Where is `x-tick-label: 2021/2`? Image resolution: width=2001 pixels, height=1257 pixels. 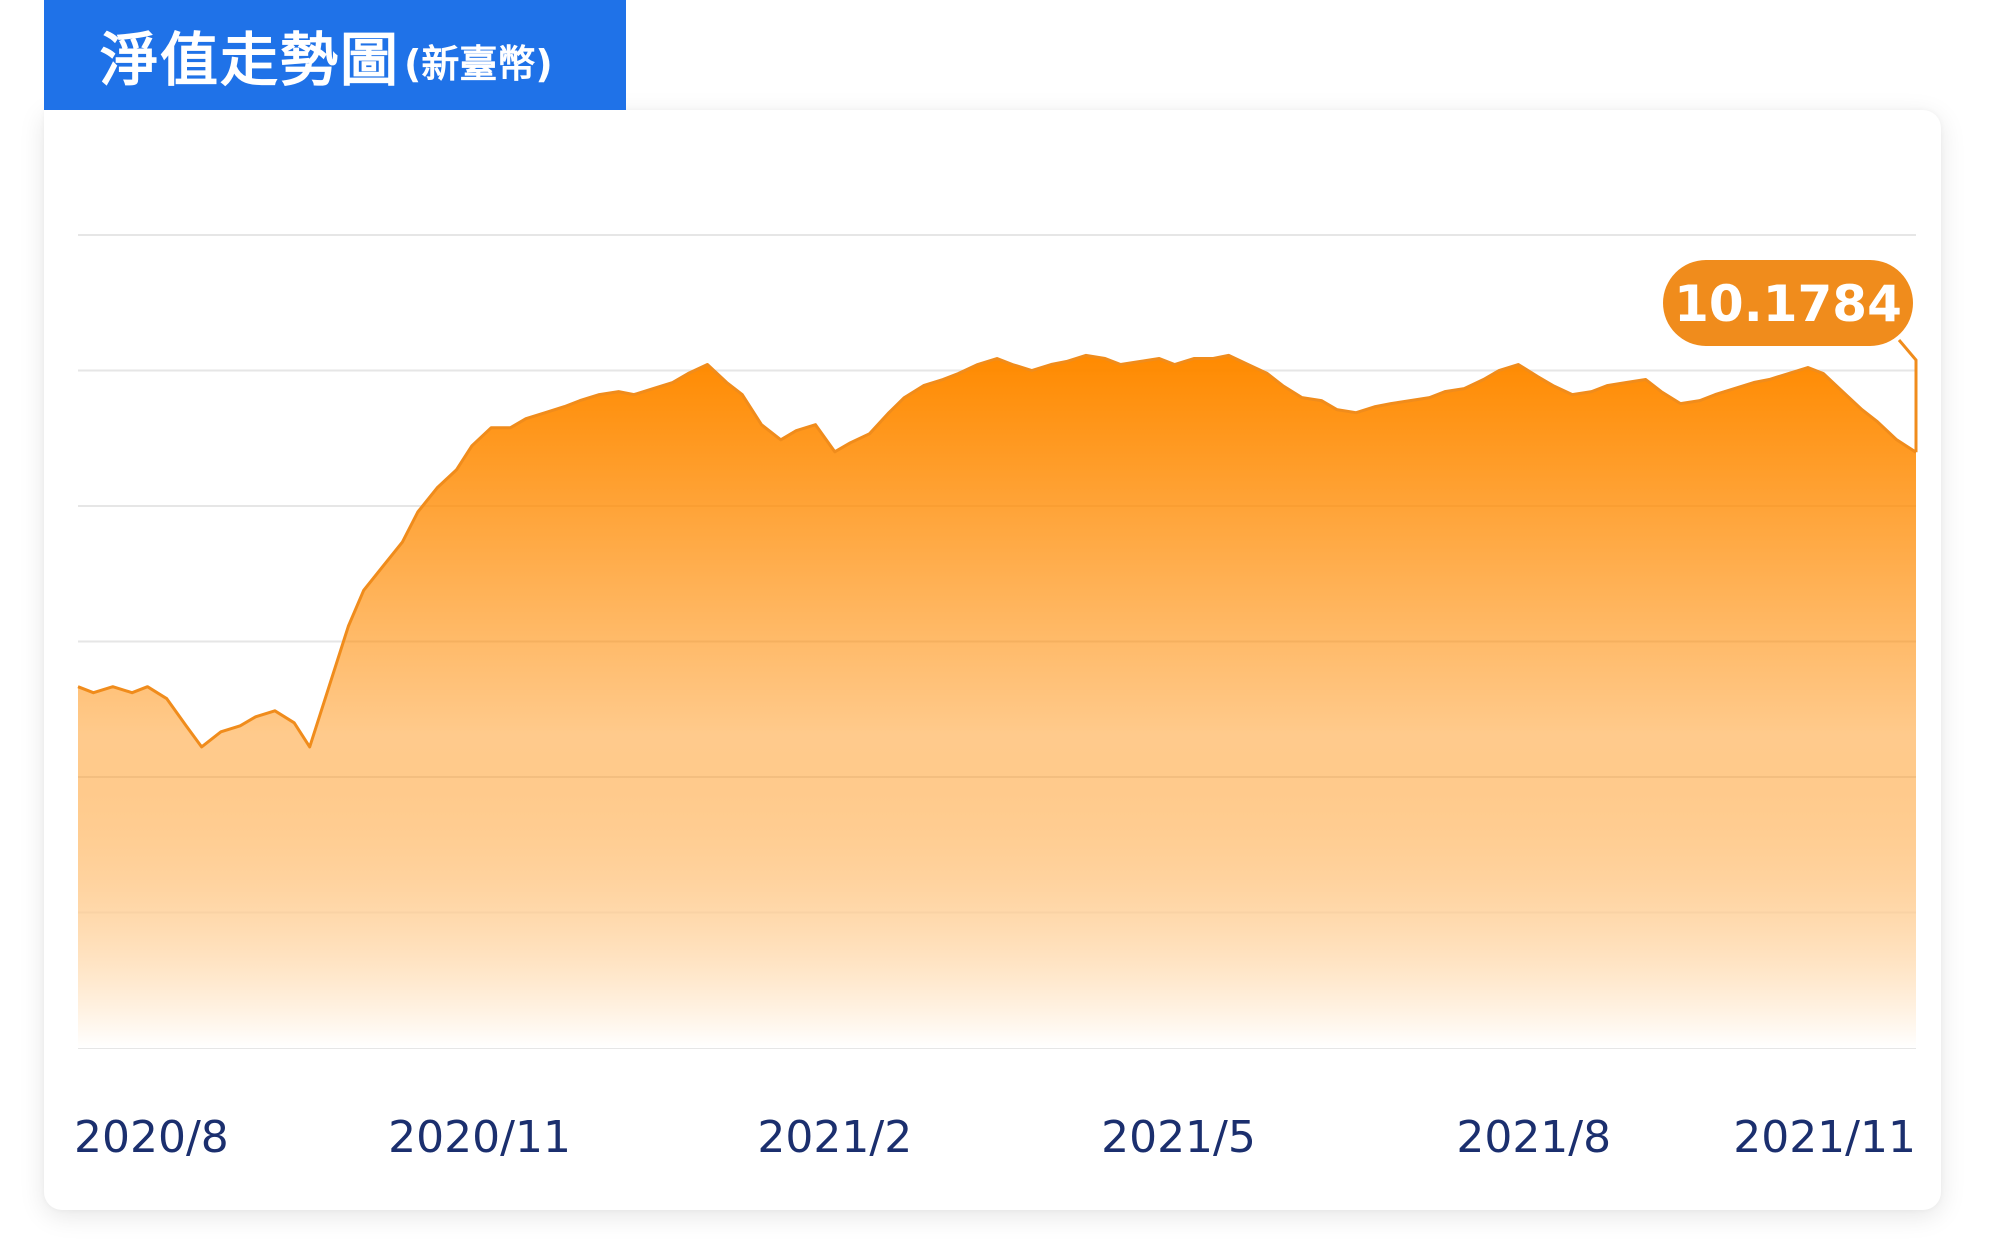 x-tick-label: 2021/2 is located at coordinates (834, 1137).